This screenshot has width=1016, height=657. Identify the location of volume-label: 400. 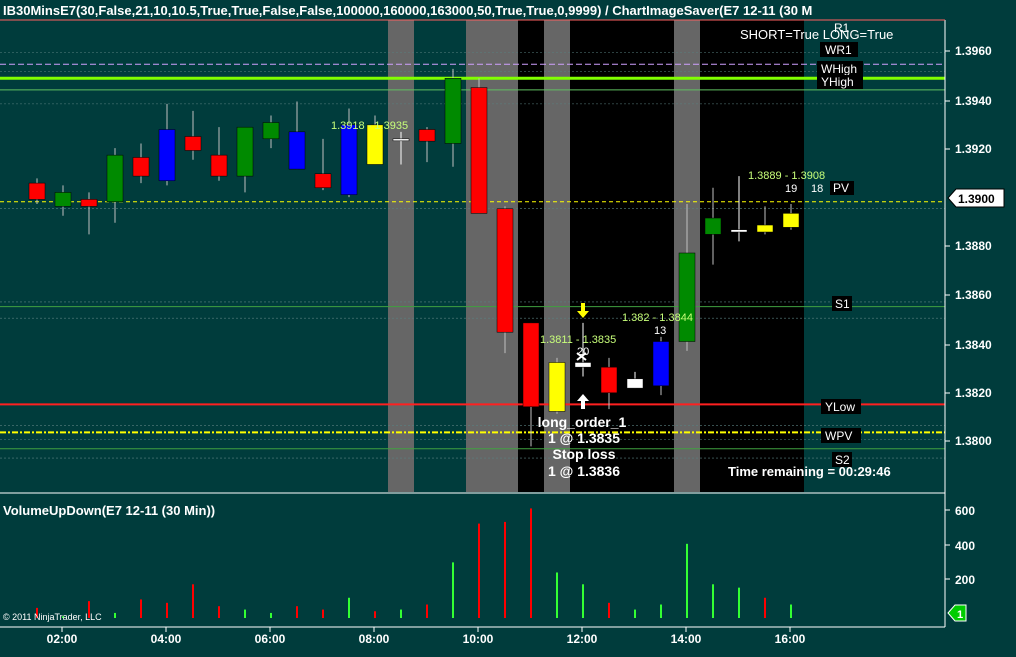
(965, 546).